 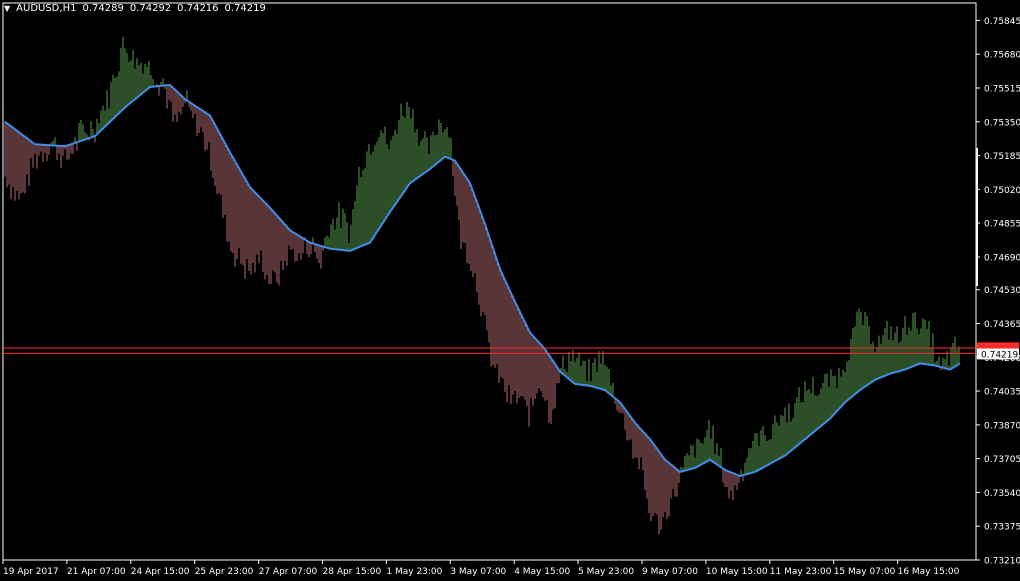 I want to click on price-tick-label: 0.74690, so click(x=1002, y=258).